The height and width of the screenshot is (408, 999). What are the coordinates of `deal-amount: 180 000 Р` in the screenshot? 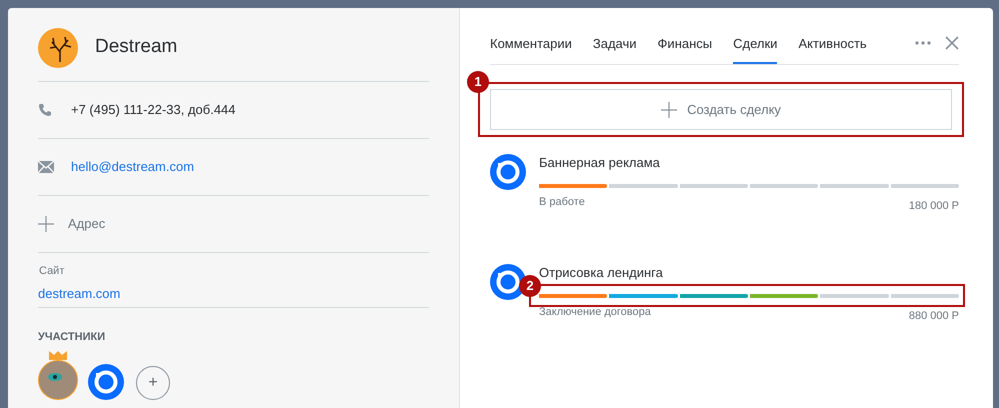 It's located at (933, 206).